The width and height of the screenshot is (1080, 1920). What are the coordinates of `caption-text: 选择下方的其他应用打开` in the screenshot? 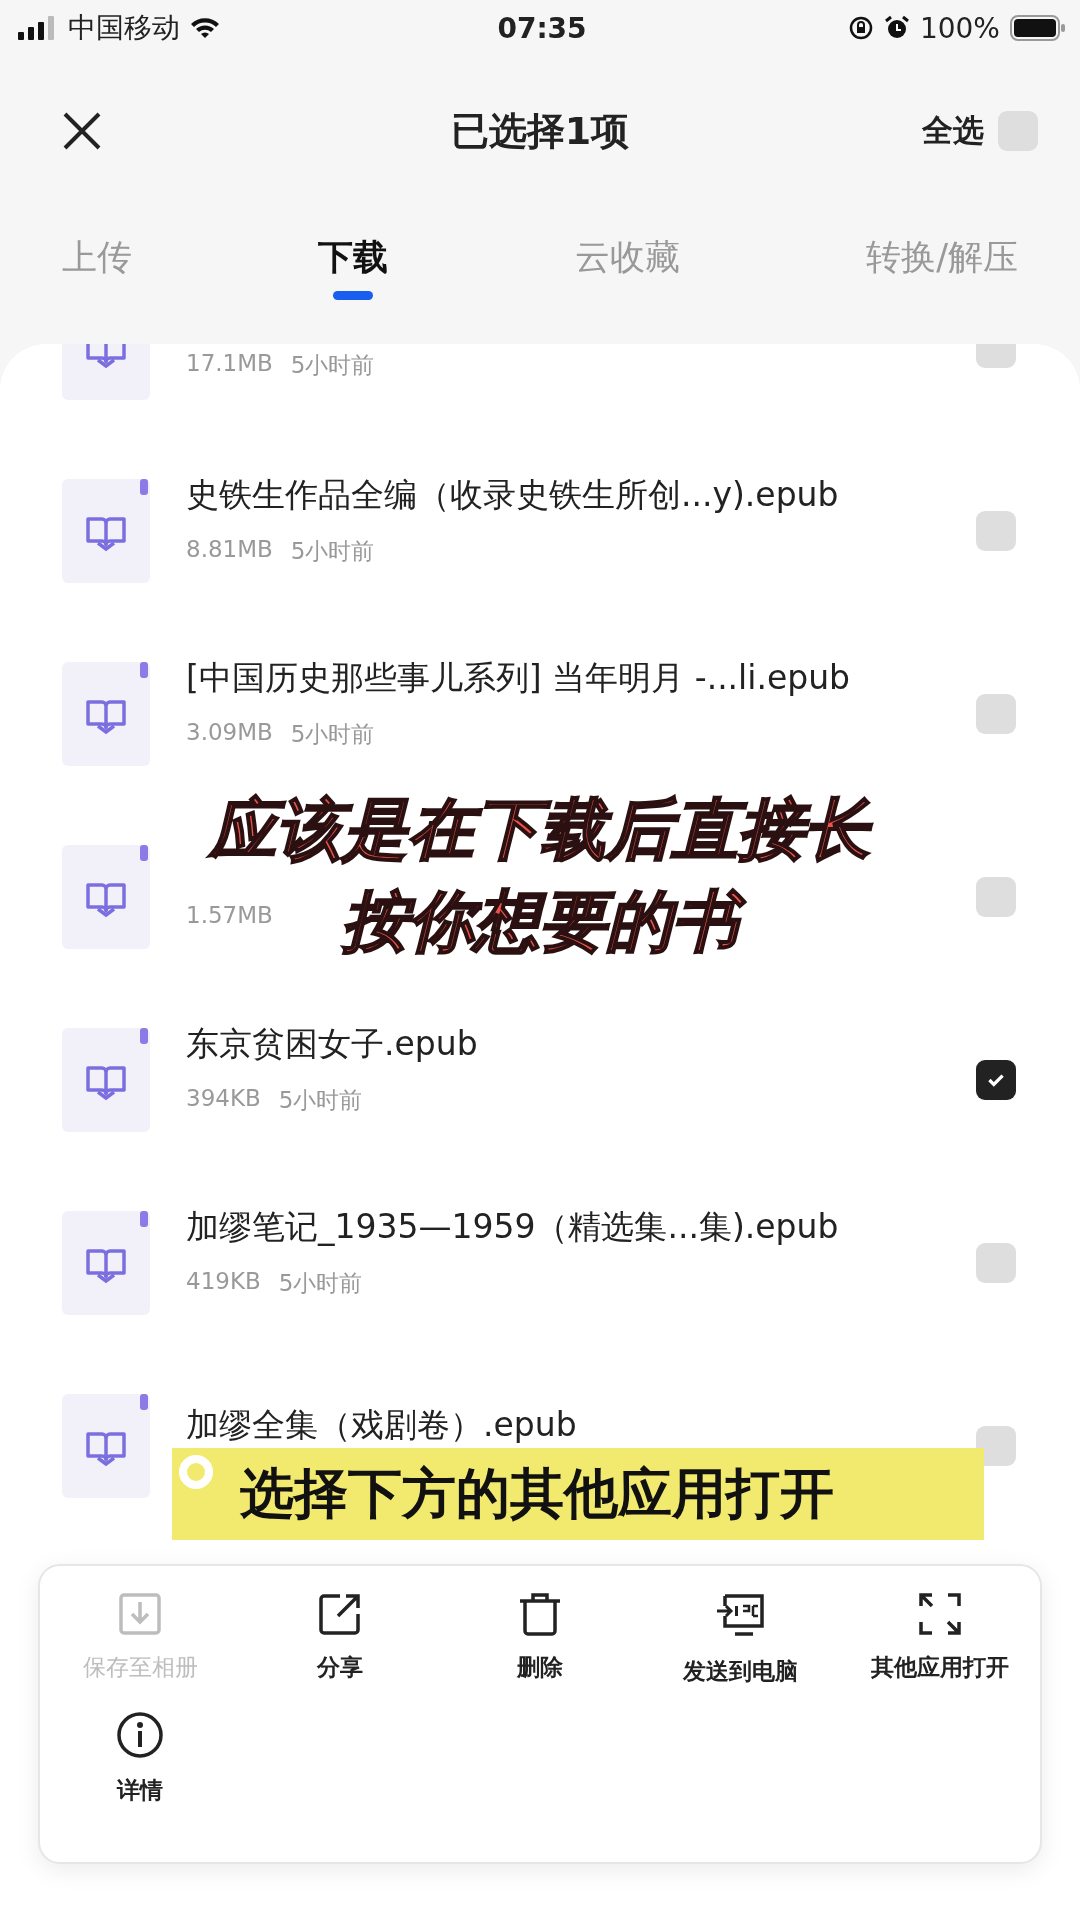 It's located at (537, 1493).